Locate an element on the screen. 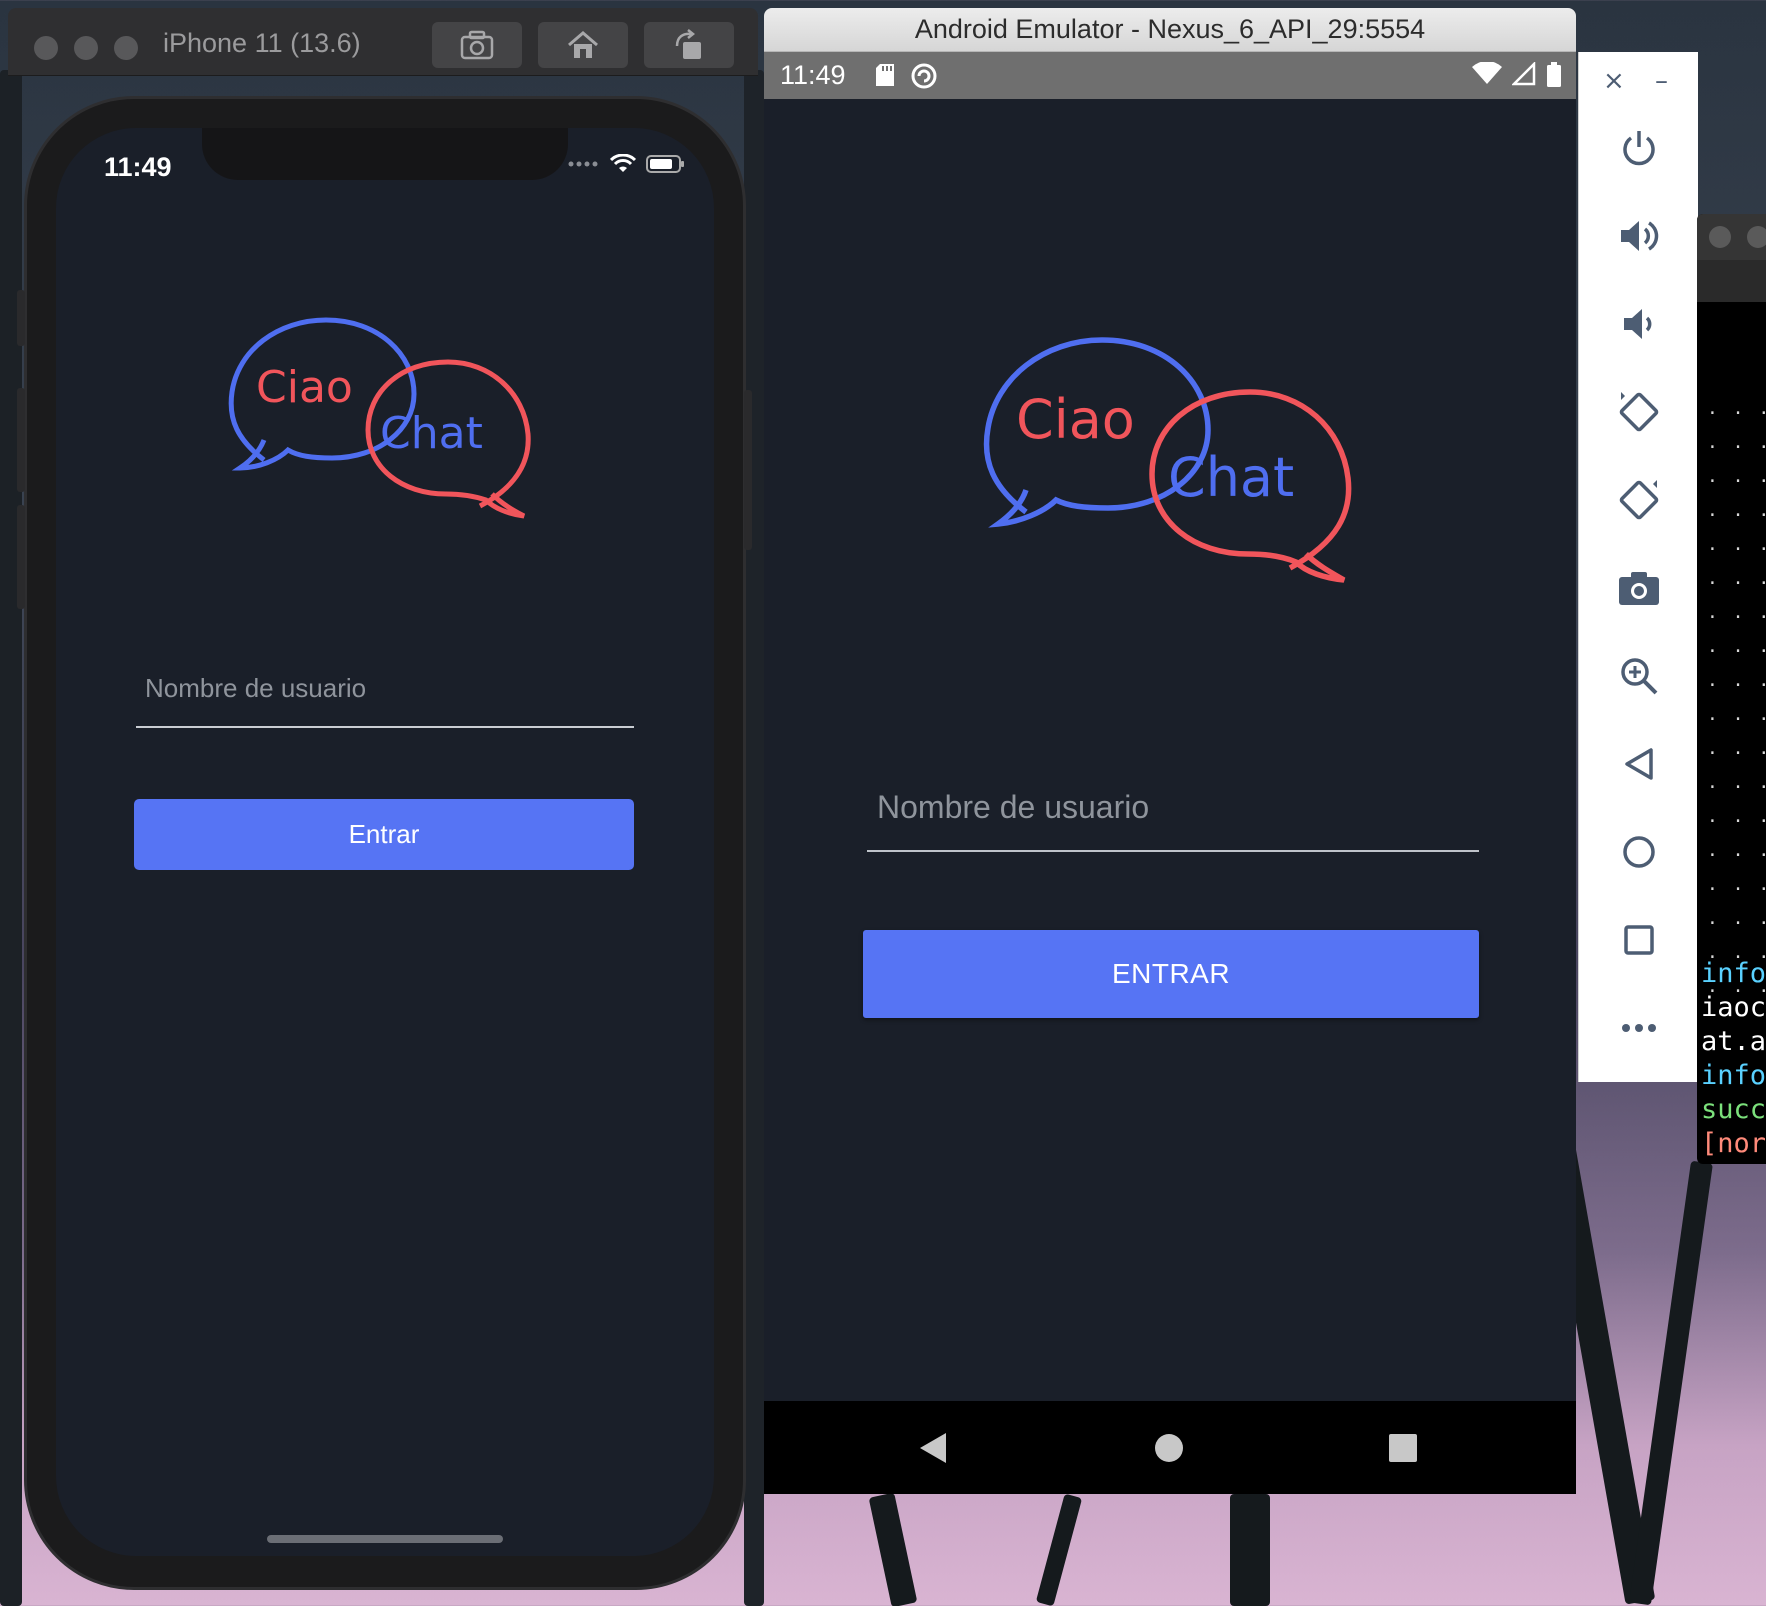  close-window-button is located at coordinates (46, 48).